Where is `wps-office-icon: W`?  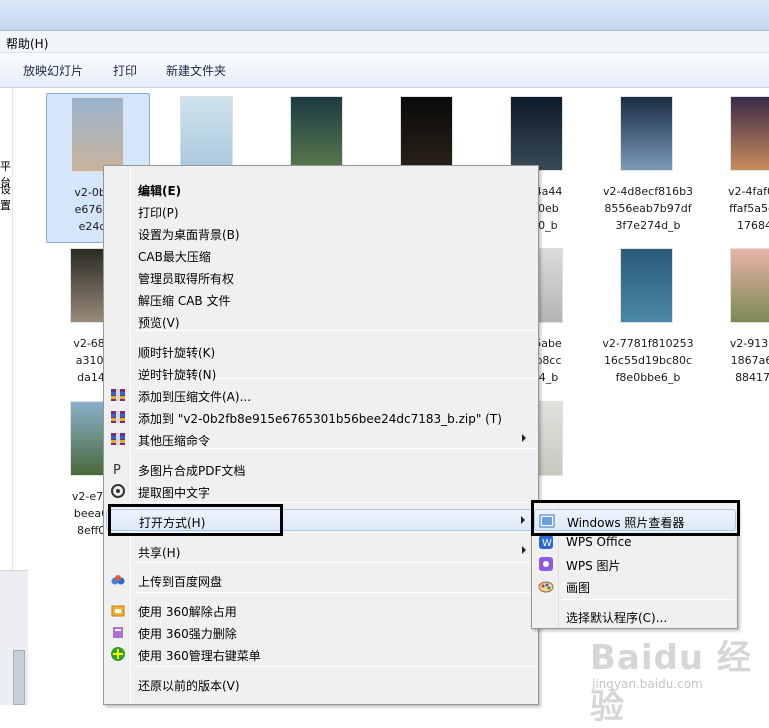
wps-office-icon: W is located at coordinates (546, 542).